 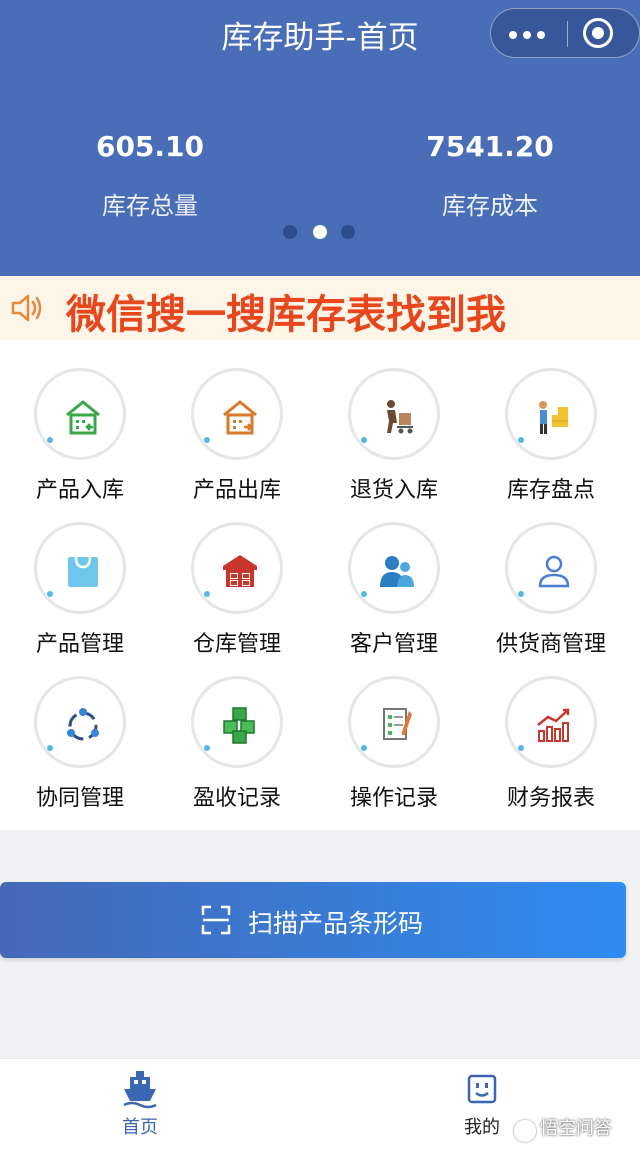 I want to click on menu-item-operation-records: 操作记录, so click(x=394, y=729).